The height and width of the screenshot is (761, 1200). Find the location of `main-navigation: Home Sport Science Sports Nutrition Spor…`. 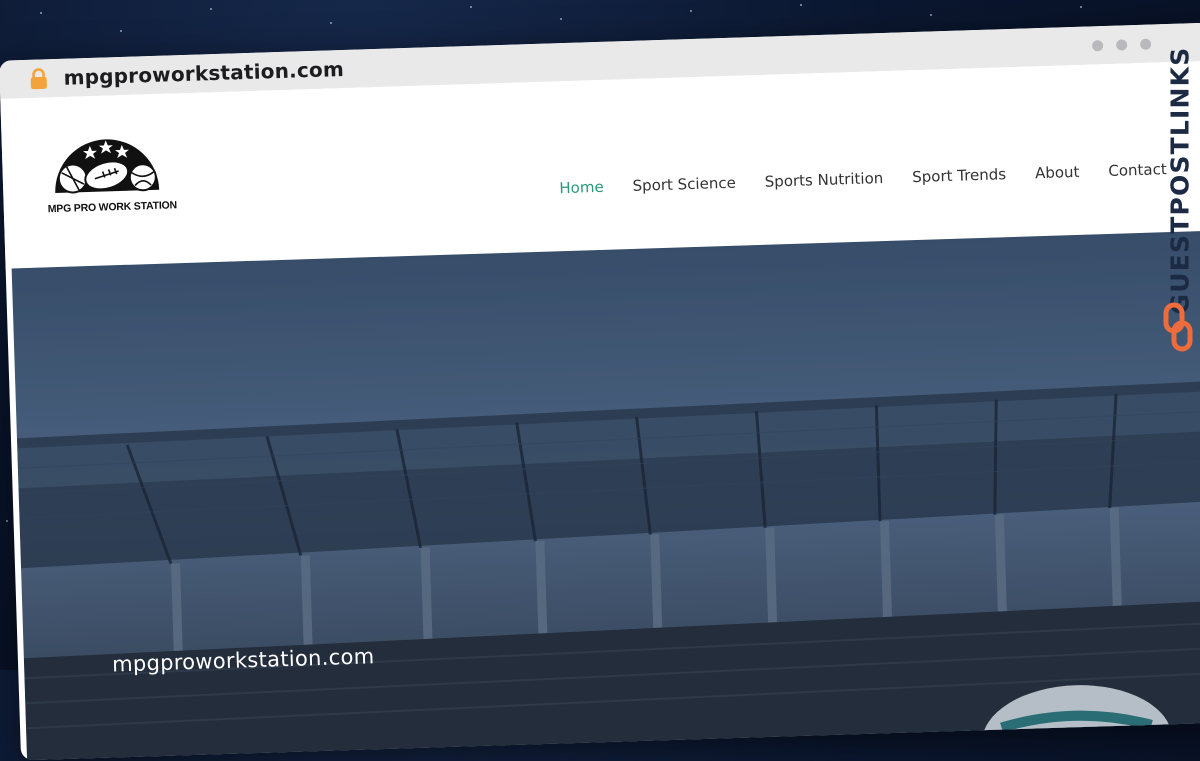

main-navigation: Home Sport Science Sports Nutrition Spor… is located at coordinates (877, 178).